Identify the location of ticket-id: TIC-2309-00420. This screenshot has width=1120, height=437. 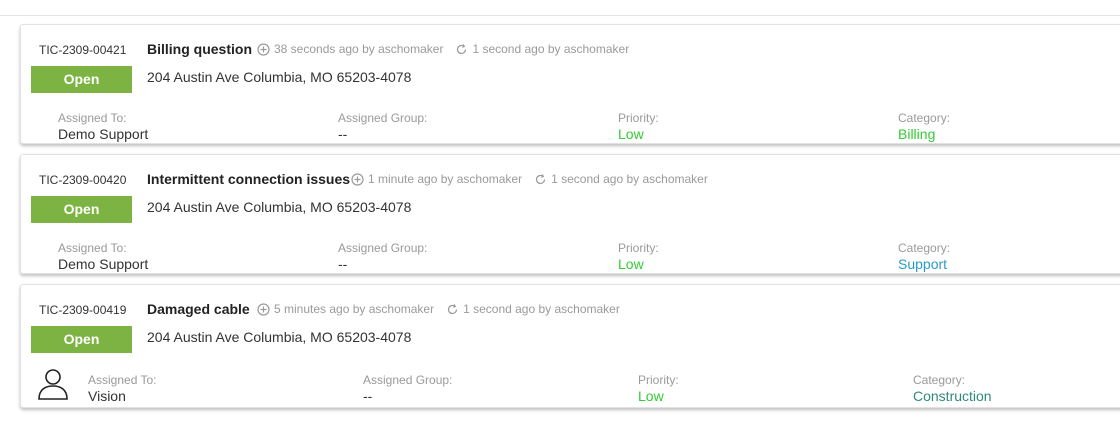
(82, 180).